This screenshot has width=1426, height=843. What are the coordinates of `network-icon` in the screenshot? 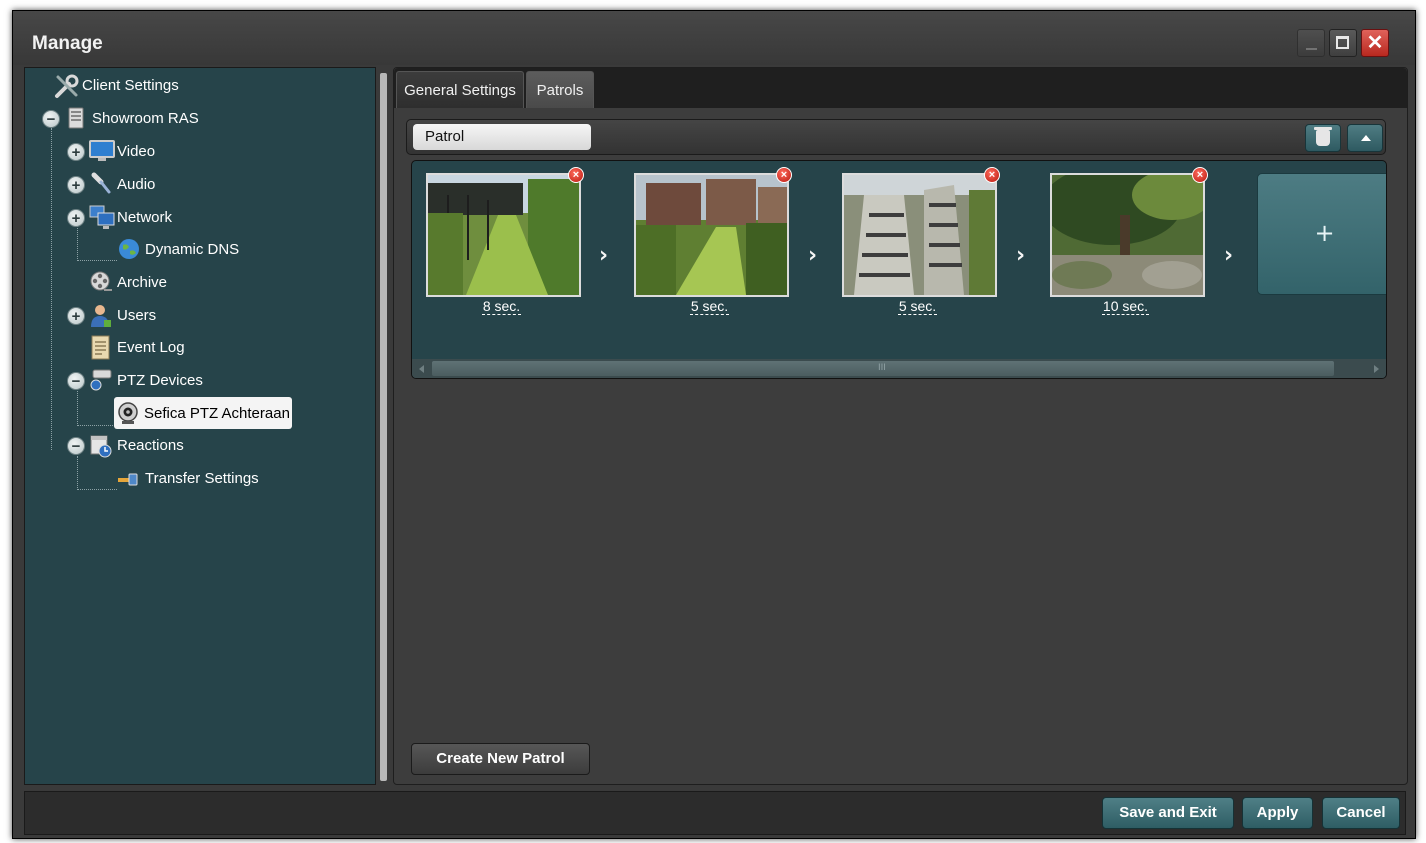 It's located at (102, 217).